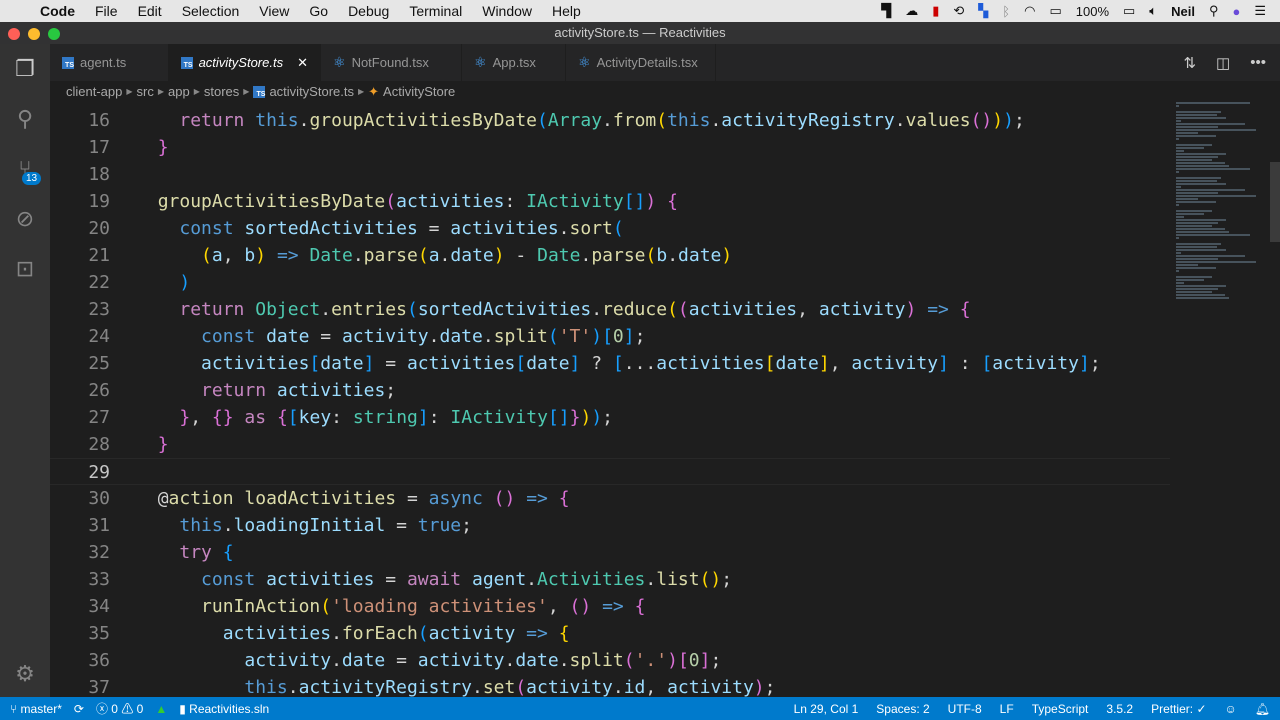  Describe the element at coordinates (54, 34) in the screenshot. I see `zoom-window-button` at that location.